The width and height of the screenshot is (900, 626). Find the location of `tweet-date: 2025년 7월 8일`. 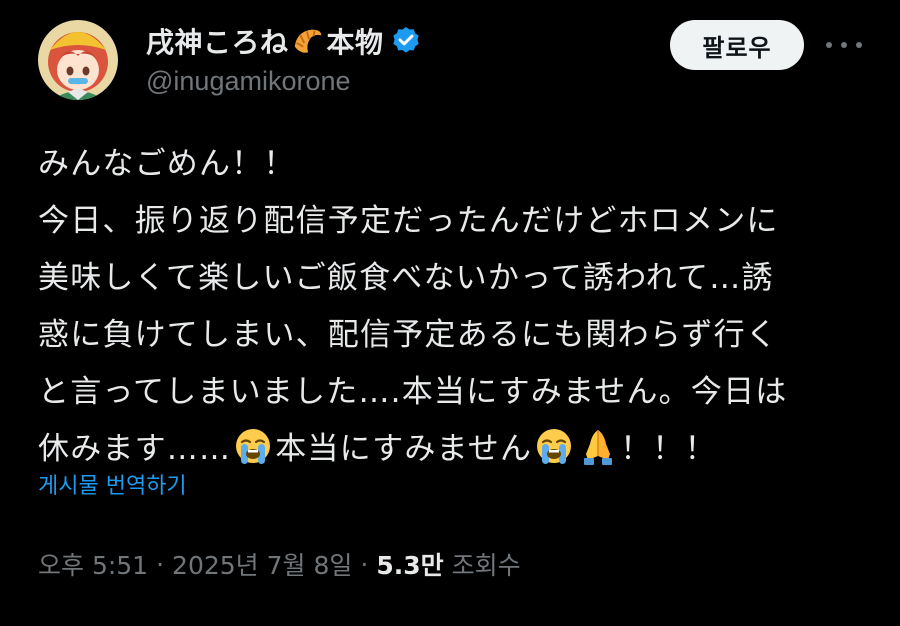

tweet-date: 2025년 7월 8일 is located at coordinates (262, 564).